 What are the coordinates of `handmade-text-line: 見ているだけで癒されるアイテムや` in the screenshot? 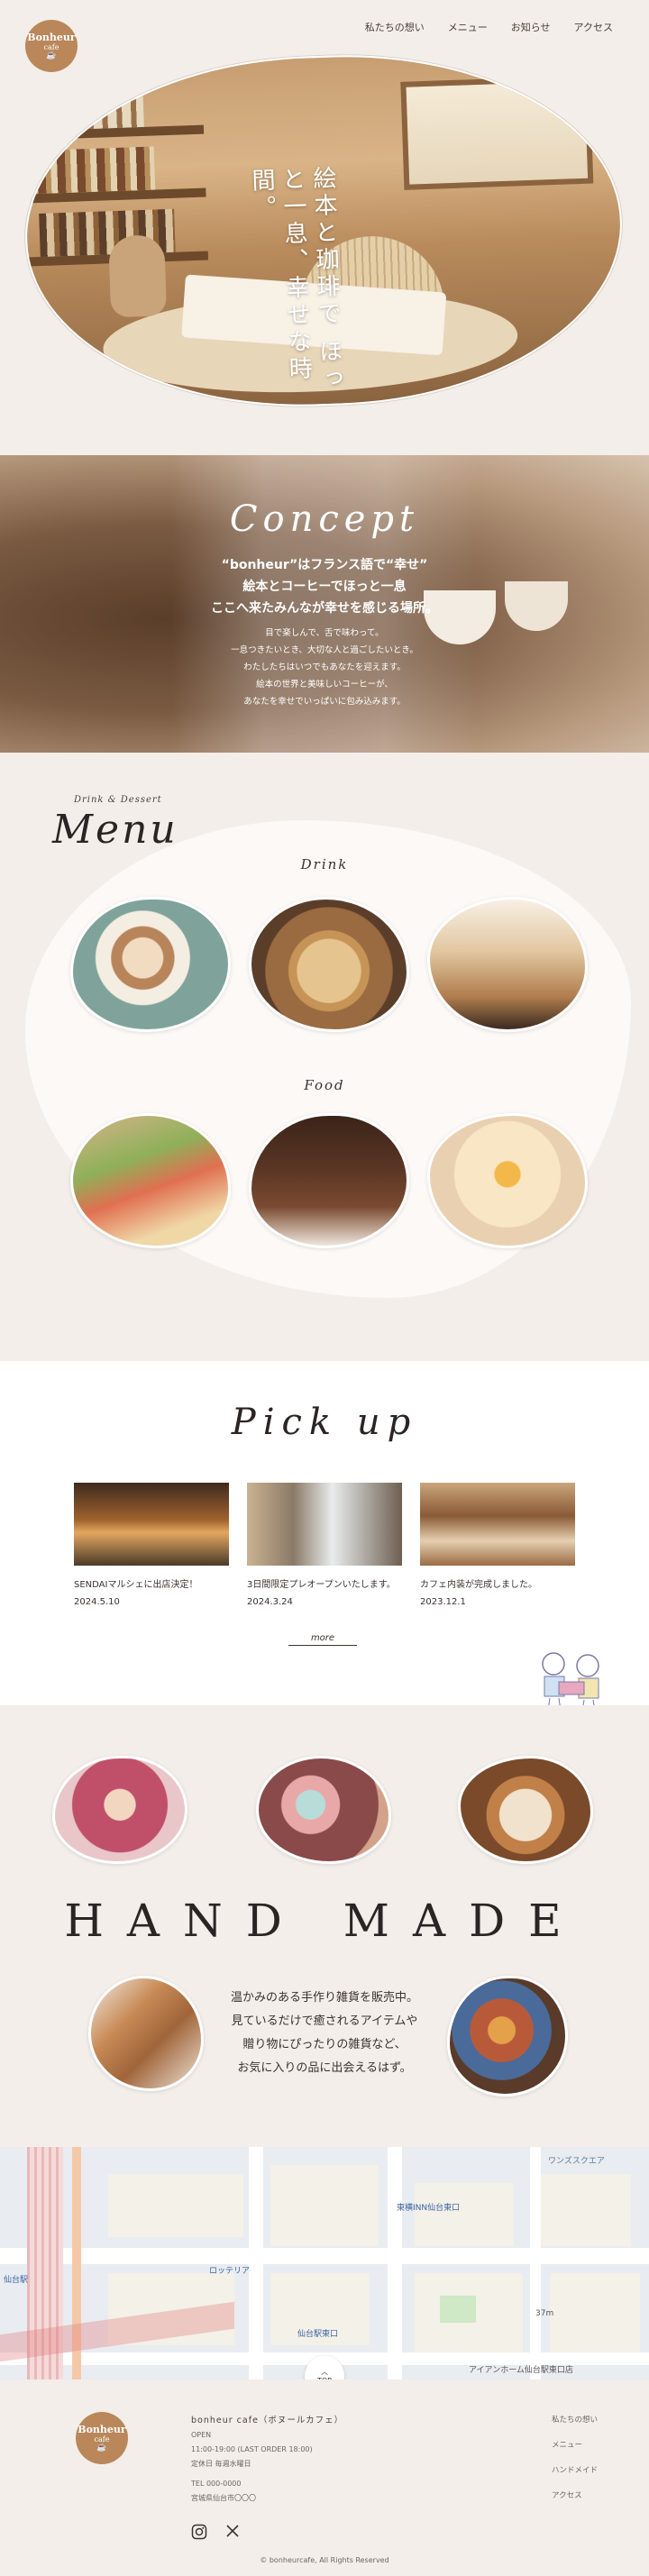 It's located at (324, 2021).